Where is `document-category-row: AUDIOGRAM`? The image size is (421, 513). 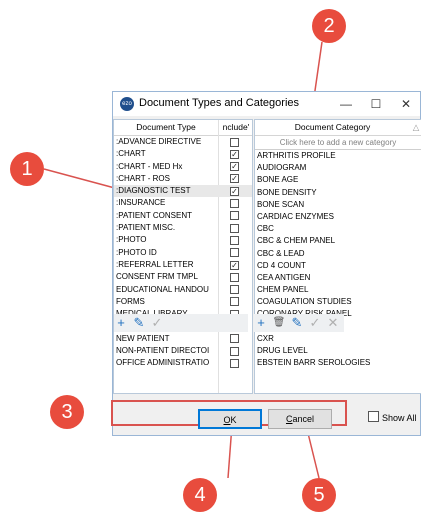 document-category-row: AUDIOGRAM is located at coordinates (338, 168).